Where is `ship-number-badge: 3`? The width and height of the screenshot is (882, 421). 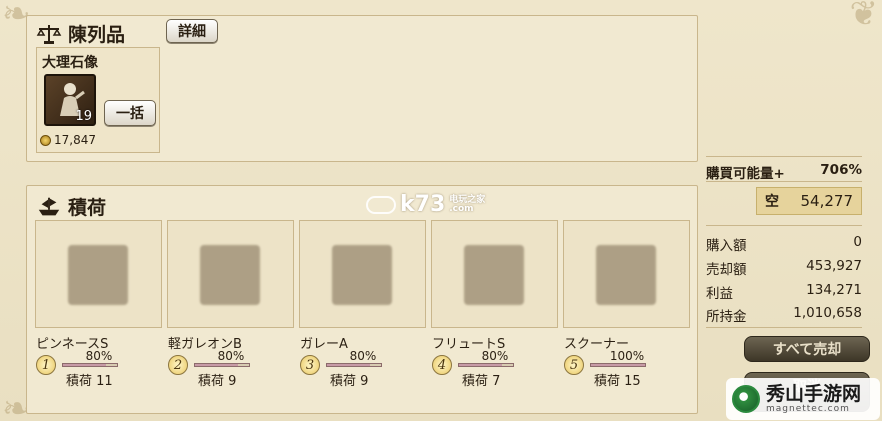 ship-number-badge: 3 is located at coordinates (310, 365).